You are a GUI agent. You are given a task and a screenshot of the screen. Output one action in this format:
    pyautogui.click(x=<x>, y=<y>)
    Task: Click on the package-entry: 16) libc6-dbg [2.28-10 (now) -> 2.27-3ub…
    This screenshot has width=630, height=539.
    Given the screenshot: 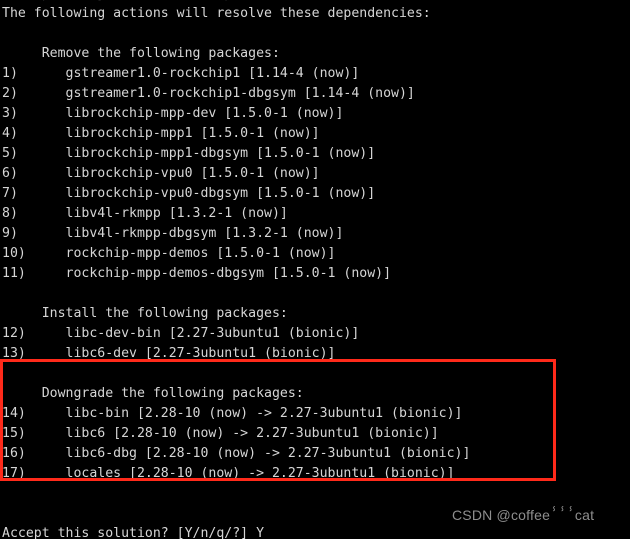 What is the action you would take?
    pyautogui.click(x=236, y=453)
    